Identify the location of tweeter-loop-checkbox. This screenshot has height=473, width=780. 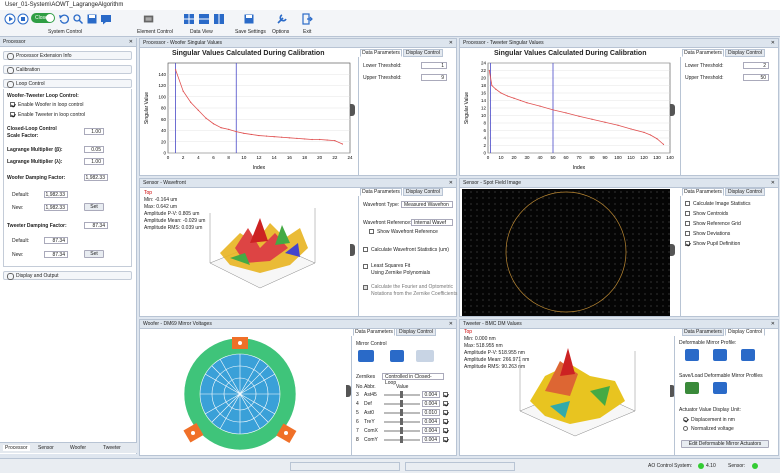
(12, 114).